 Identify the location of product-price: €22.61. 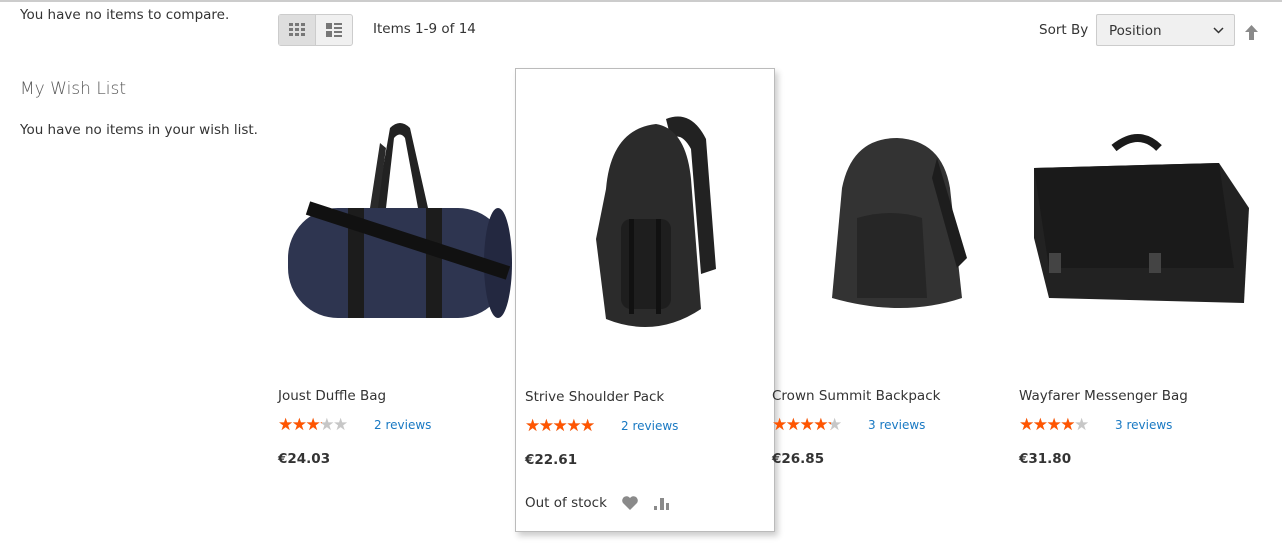
(551, 460).